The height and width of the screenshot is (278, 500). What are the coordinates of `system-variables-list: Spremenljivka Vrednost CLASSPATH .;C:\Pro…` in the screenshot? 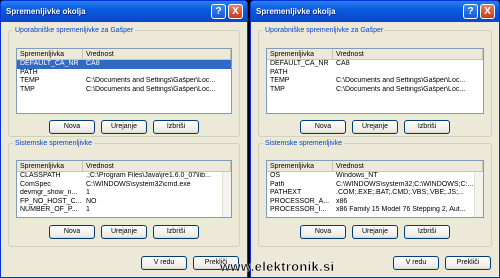 It's located at (124, 189).